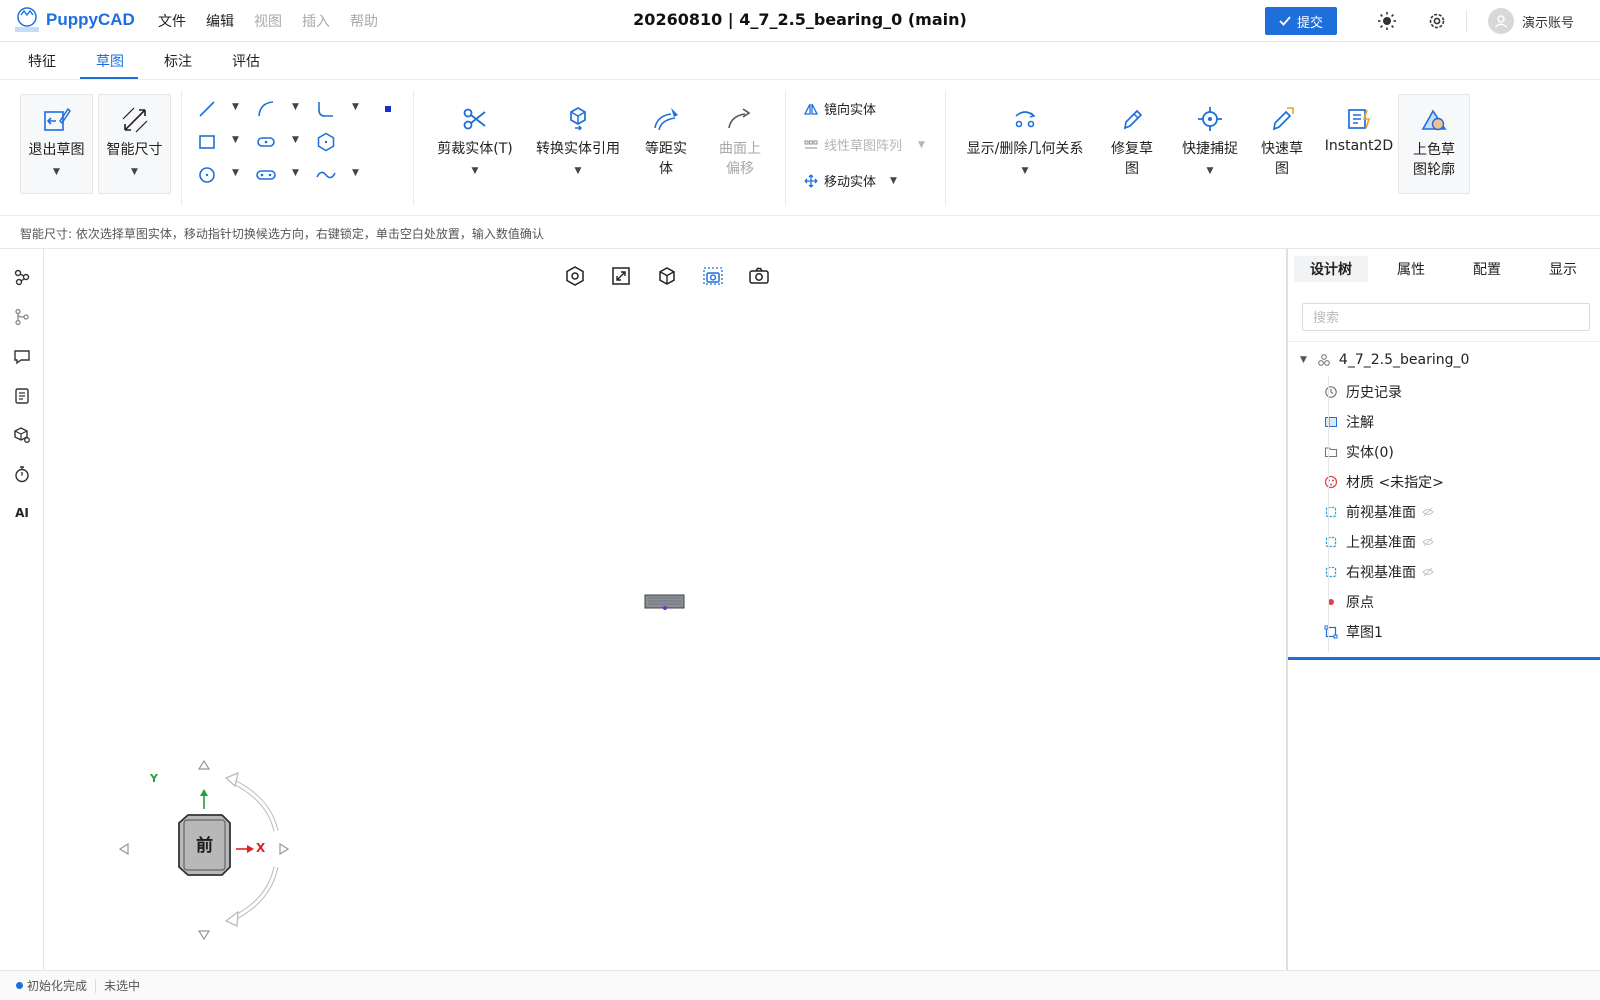 Image resolution: width=1600 pixels, height=1000 pixels. I want to click on menu-file: 文件, so click(172, 21).